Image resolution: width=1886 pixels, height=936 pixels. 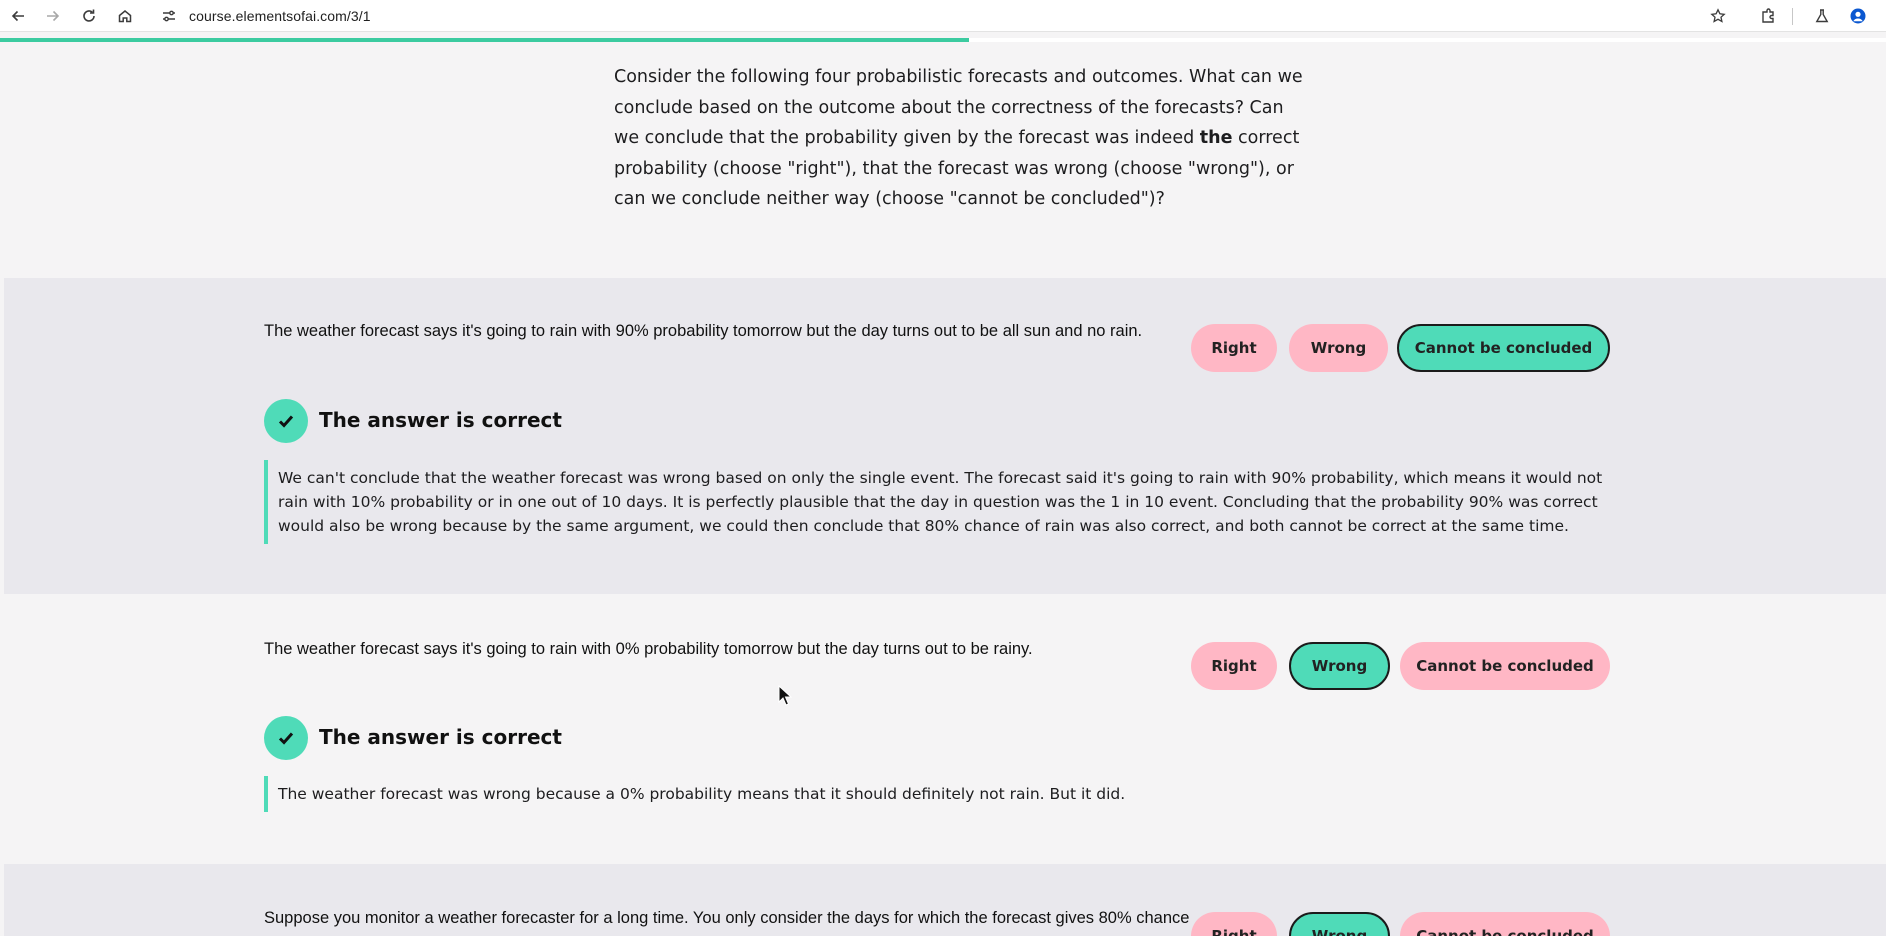 I want to click on forward-icon, so click(x=53, y=16).